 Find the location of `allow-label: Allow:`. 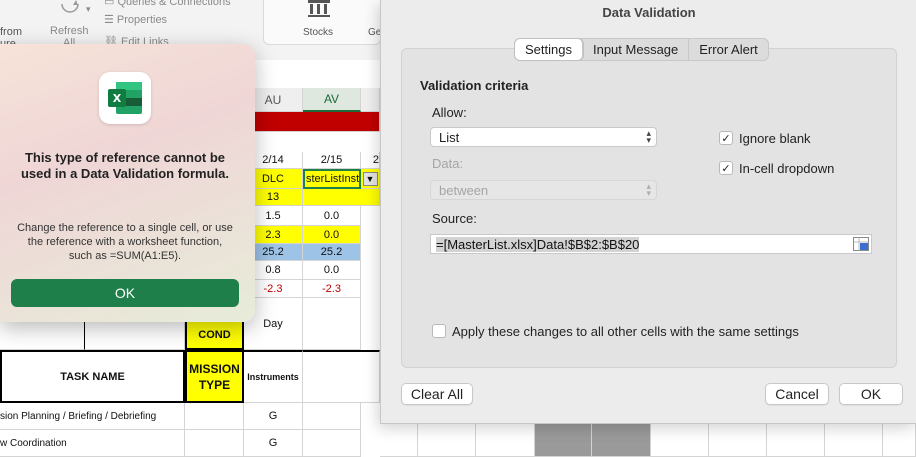

allow-label: Allow: is located at coordinates (449, 112).